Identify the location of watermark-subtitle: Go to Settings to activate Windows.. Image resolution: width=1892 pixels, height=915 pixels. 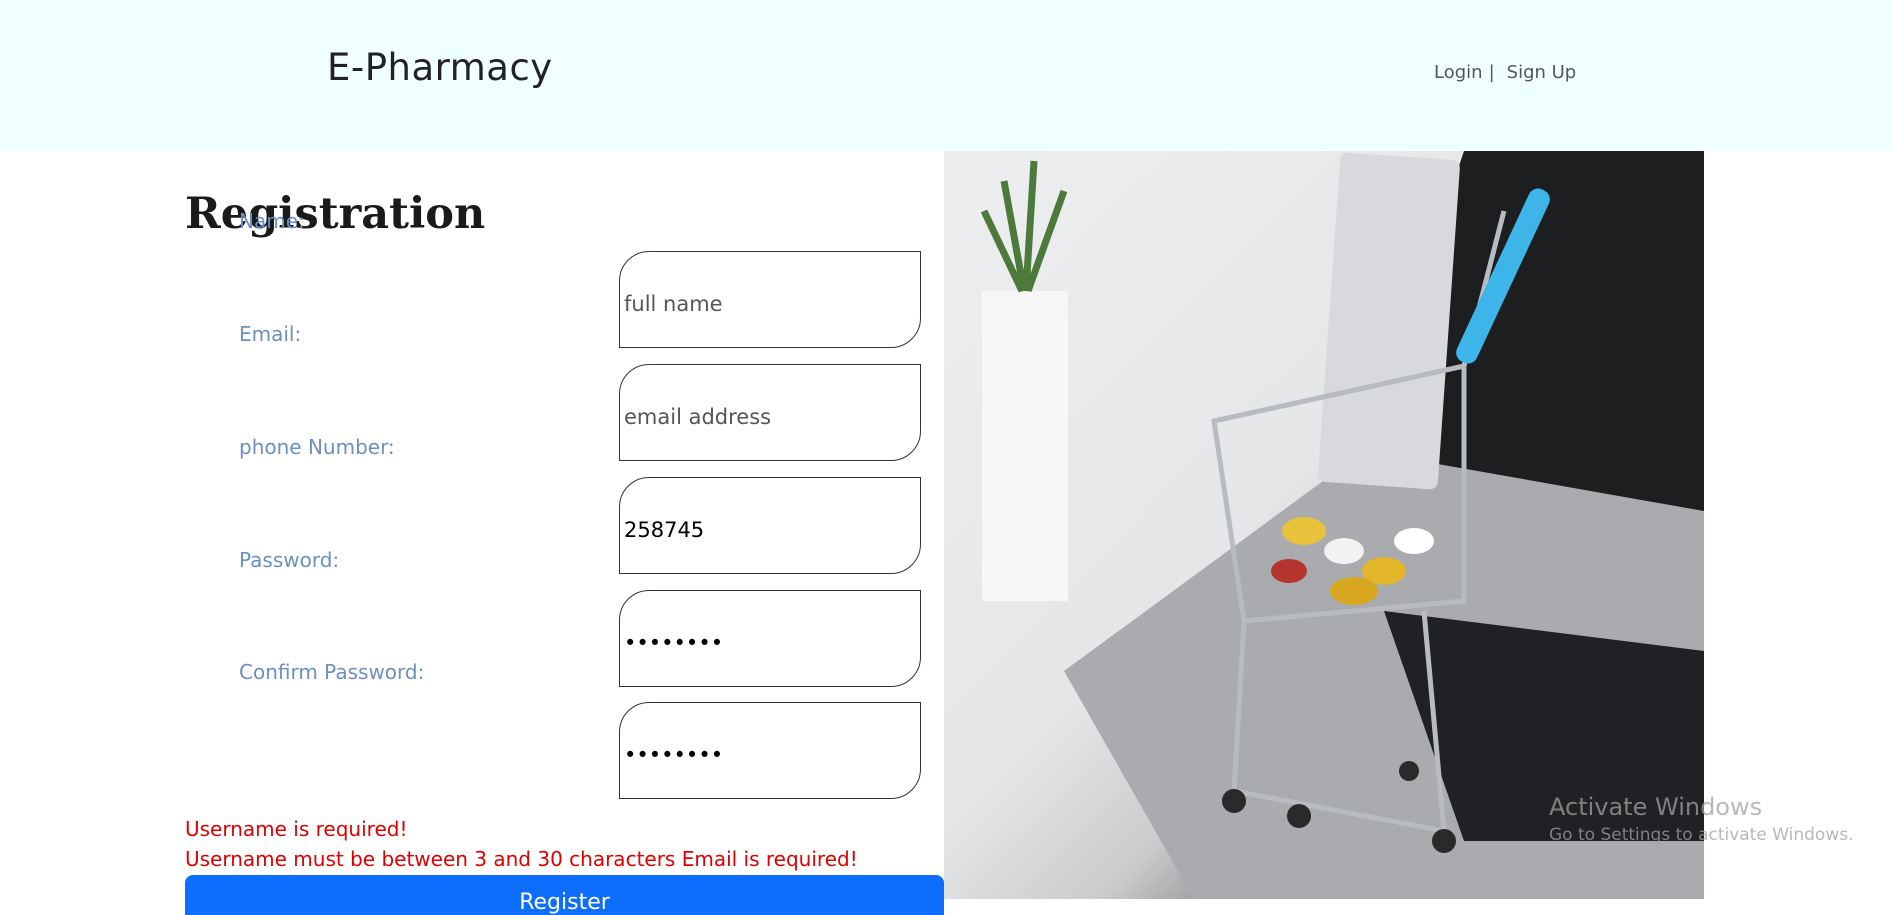
(1701, 835).